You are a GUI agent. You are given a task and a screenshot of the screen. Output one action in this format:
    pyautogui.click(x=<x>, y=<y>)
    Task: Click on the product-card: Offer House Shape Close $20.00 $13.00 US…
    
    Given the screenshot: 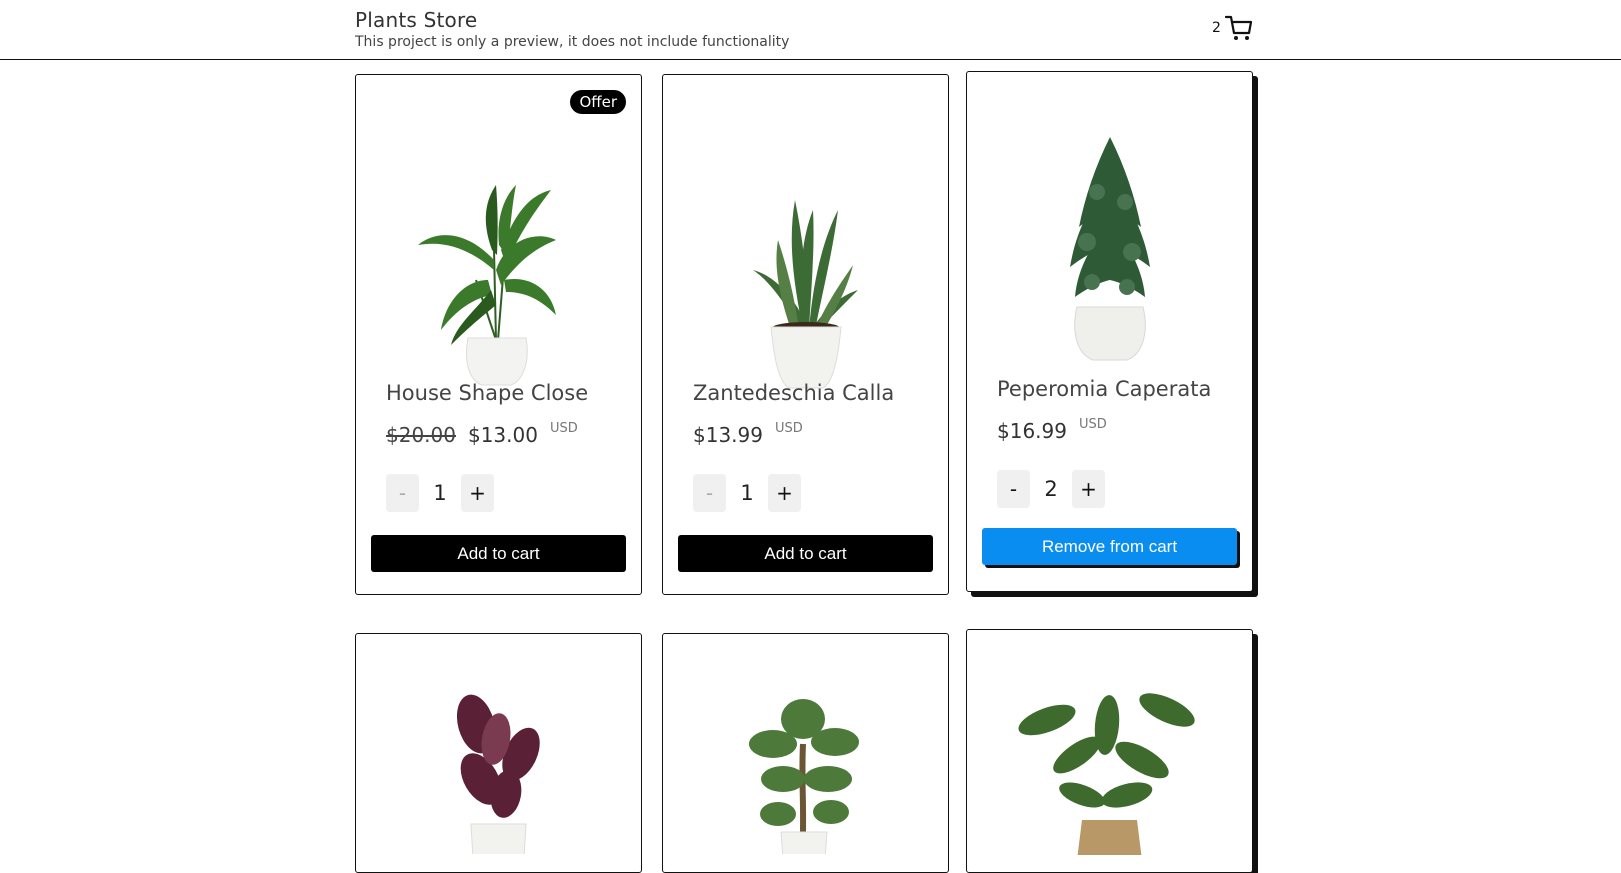 What is the action you would take?
    pyautogui.click(x=498, y=334)
    